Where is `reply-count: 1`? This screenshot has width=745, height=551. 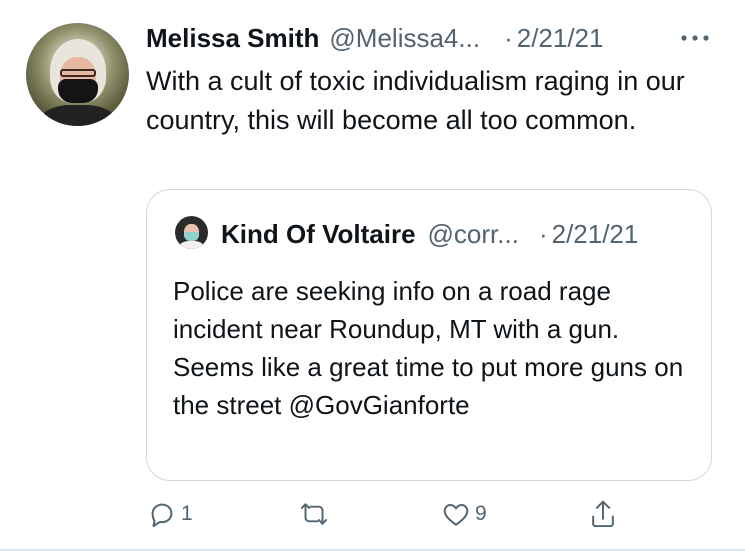
reply-count: 1 is located at coordinates (187, 513).